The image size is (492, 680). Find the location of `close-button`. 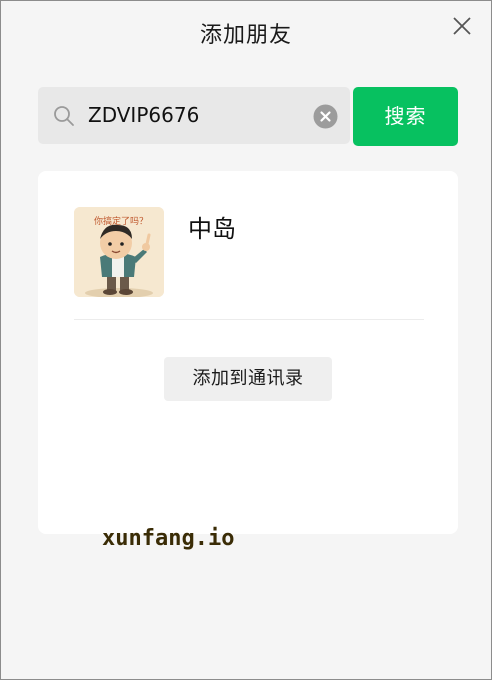

close-button is located at coordinates (462, 26).